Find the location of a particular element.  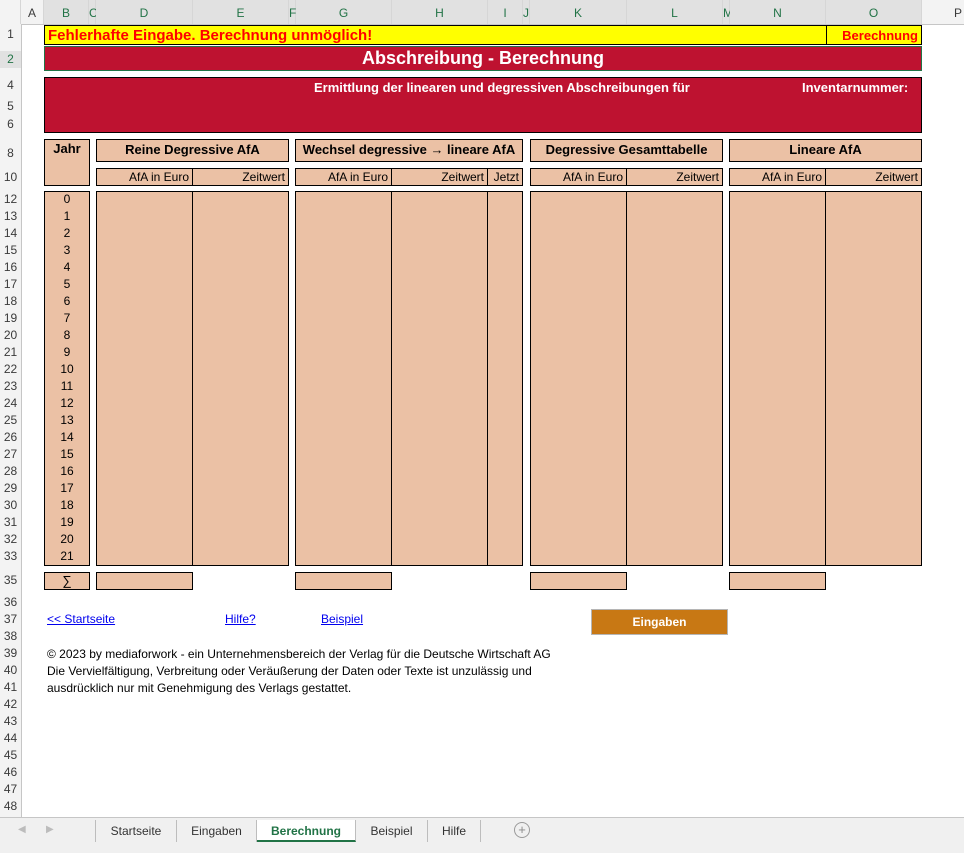

row-header: 40 is located at coordinates (10, 670).